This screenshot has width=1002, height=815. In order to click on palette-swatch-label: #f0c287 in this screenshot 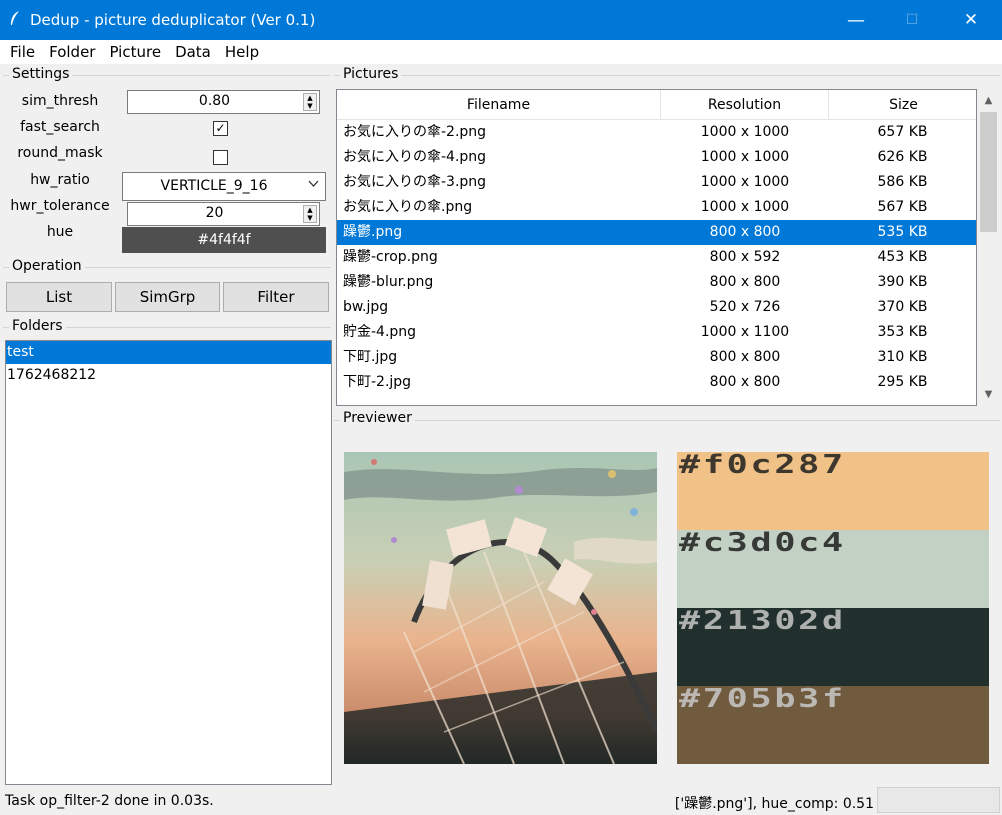, I will do `click(762, 465)`.